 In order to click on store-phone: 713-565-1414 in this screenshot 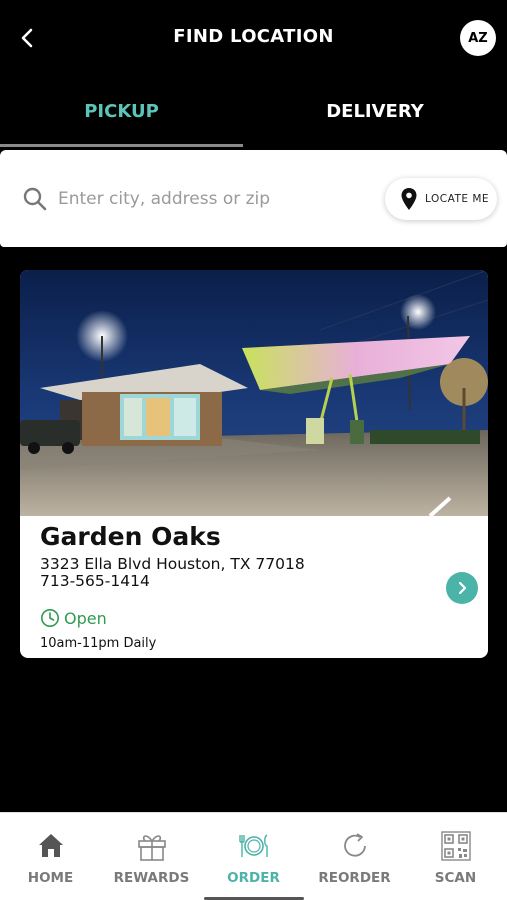, I will do `click(95, 581)`.